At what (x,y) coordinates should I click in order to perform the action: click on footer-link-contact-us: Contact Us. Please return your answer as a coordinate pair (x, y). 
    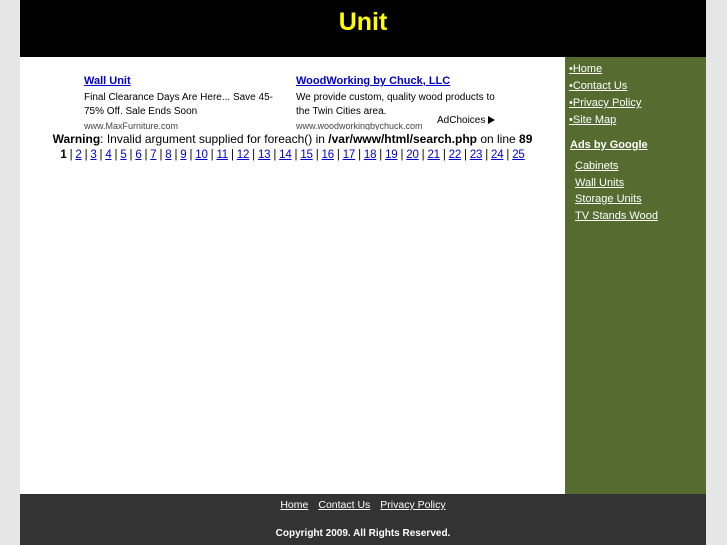
    Looking at the image, I should click on (344, 505).